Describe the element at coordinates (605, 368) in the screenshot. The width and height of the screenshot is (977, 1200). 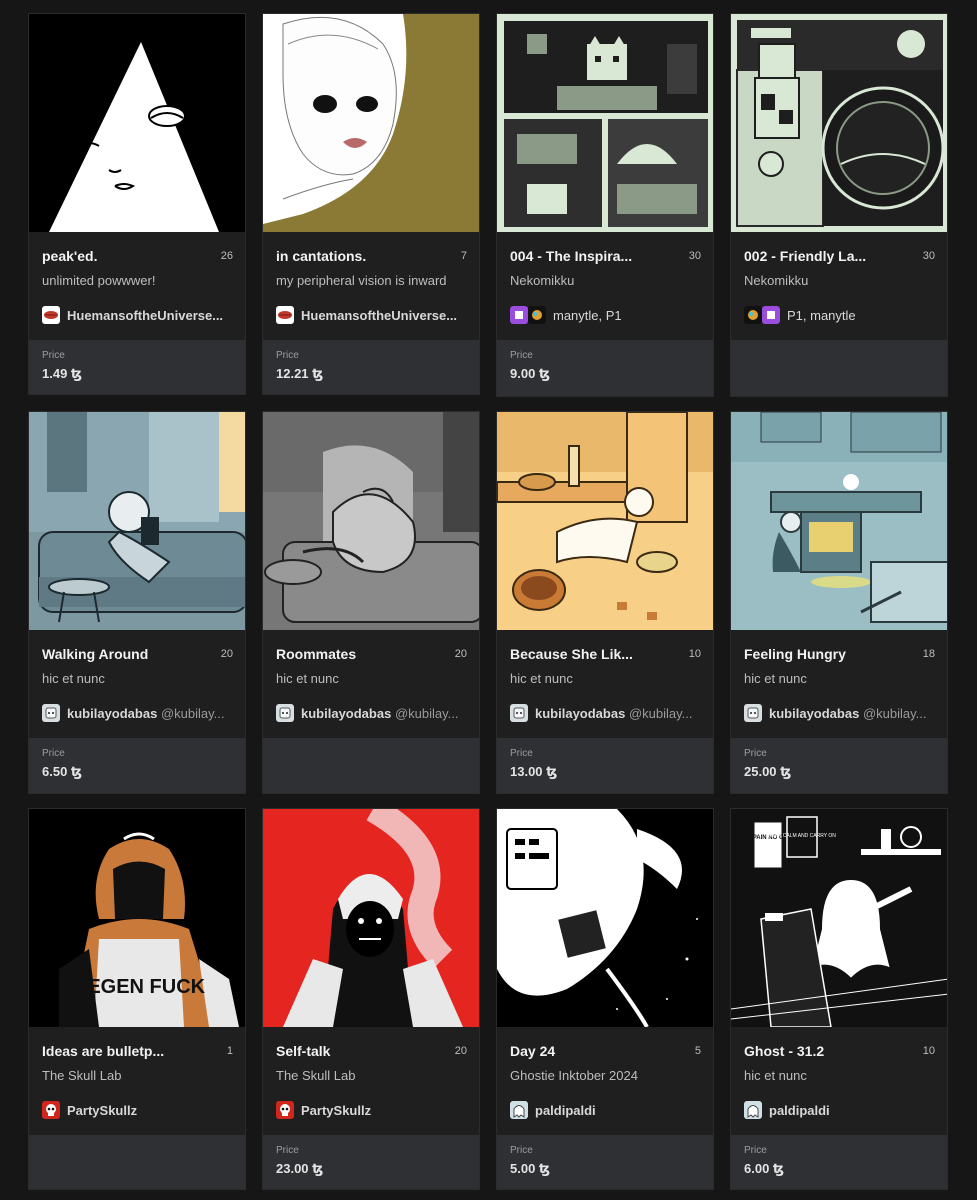
I see `price-box: Price 9.00 ꜩ` at that location.